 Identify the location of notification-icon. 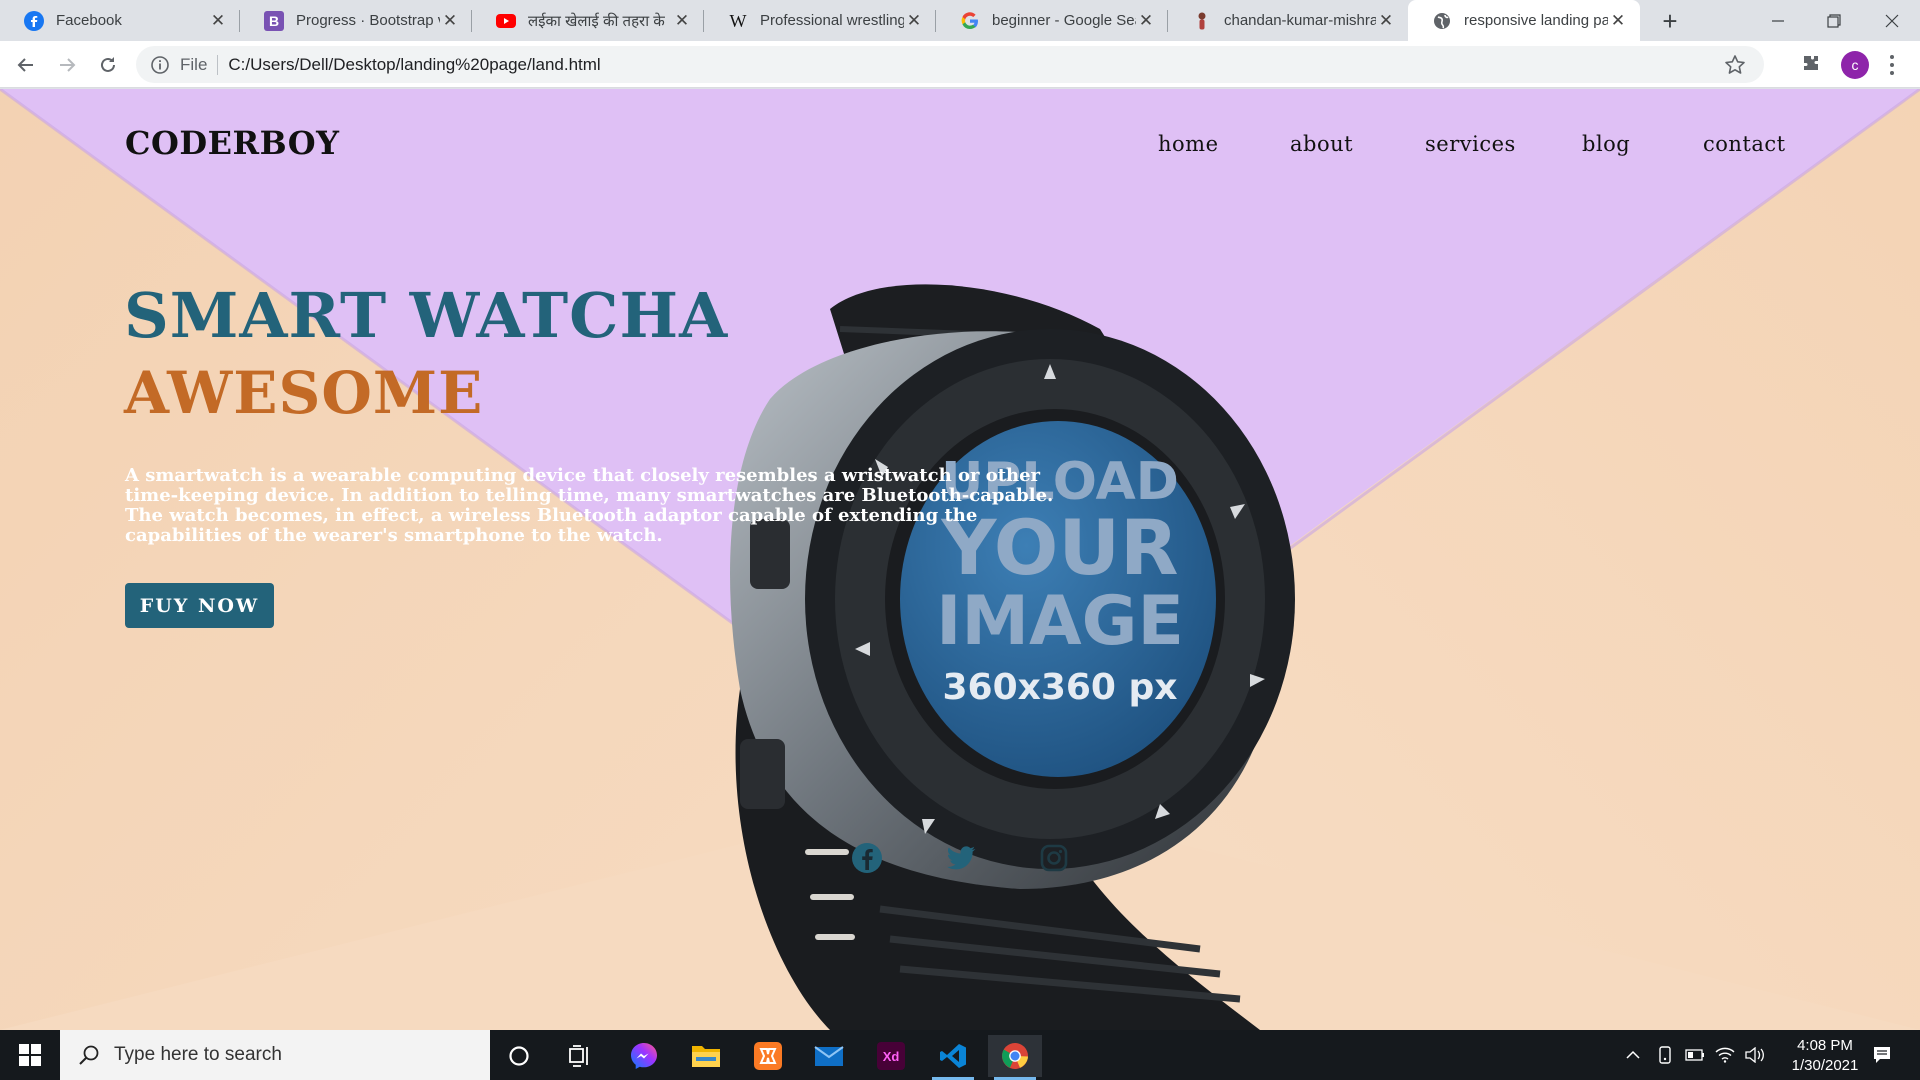
(1882, 1055).